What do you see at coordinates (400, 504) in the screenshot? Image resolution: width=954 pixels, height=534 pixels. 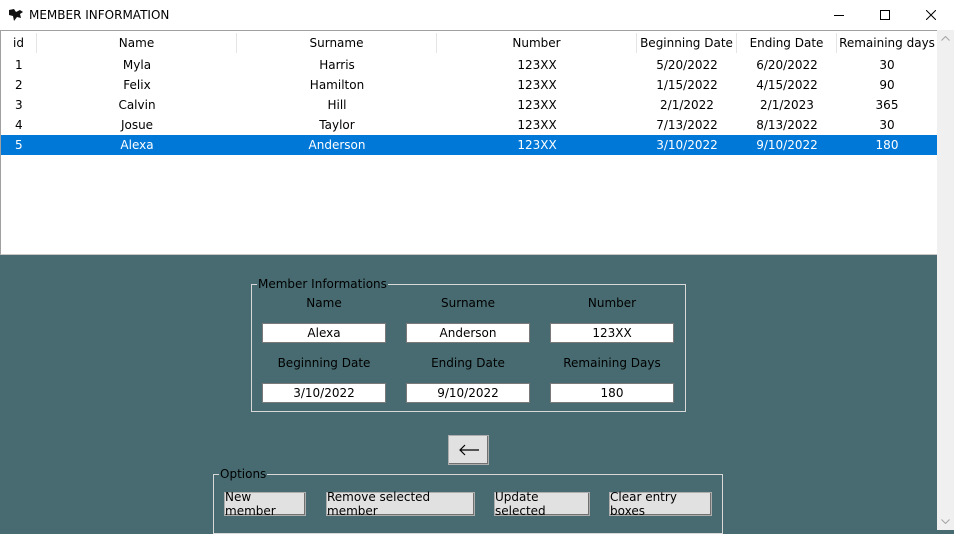 I see `remove-selected-member-button: Remove selected member` at bounding box center [400, 504].